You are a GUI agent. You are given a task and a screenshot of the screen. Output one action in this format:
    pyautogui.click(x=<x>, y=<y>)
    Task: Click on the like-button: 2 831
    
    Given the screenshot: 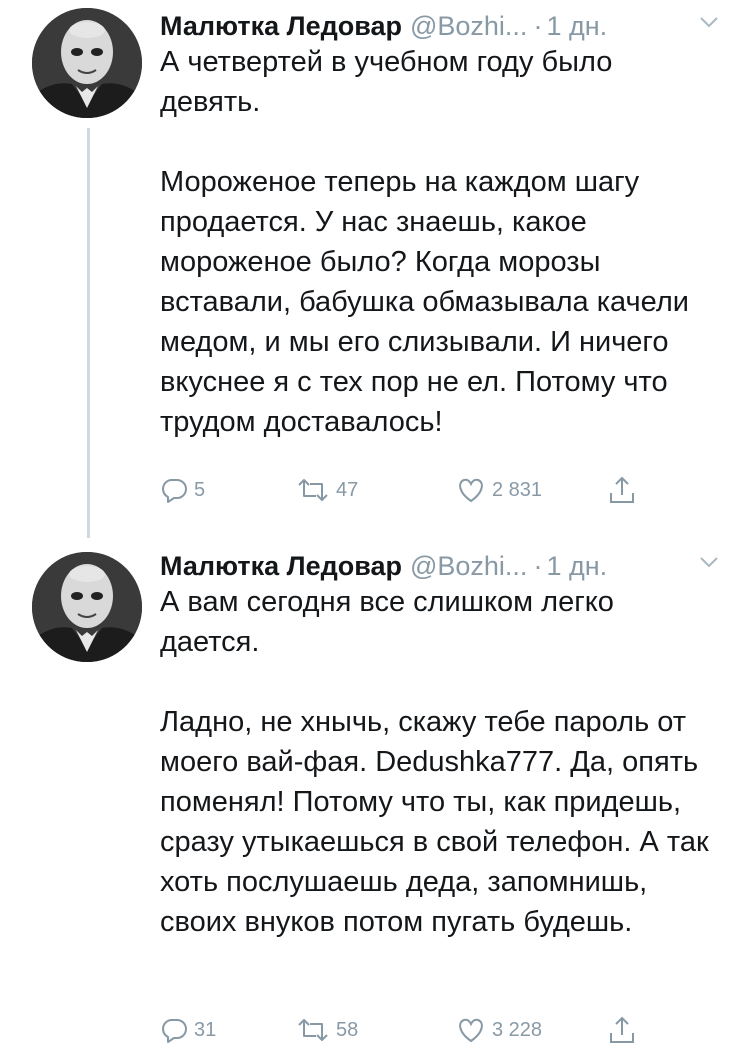 What is the action you would take?
    pyautogui.click(x=499, y=490)
    